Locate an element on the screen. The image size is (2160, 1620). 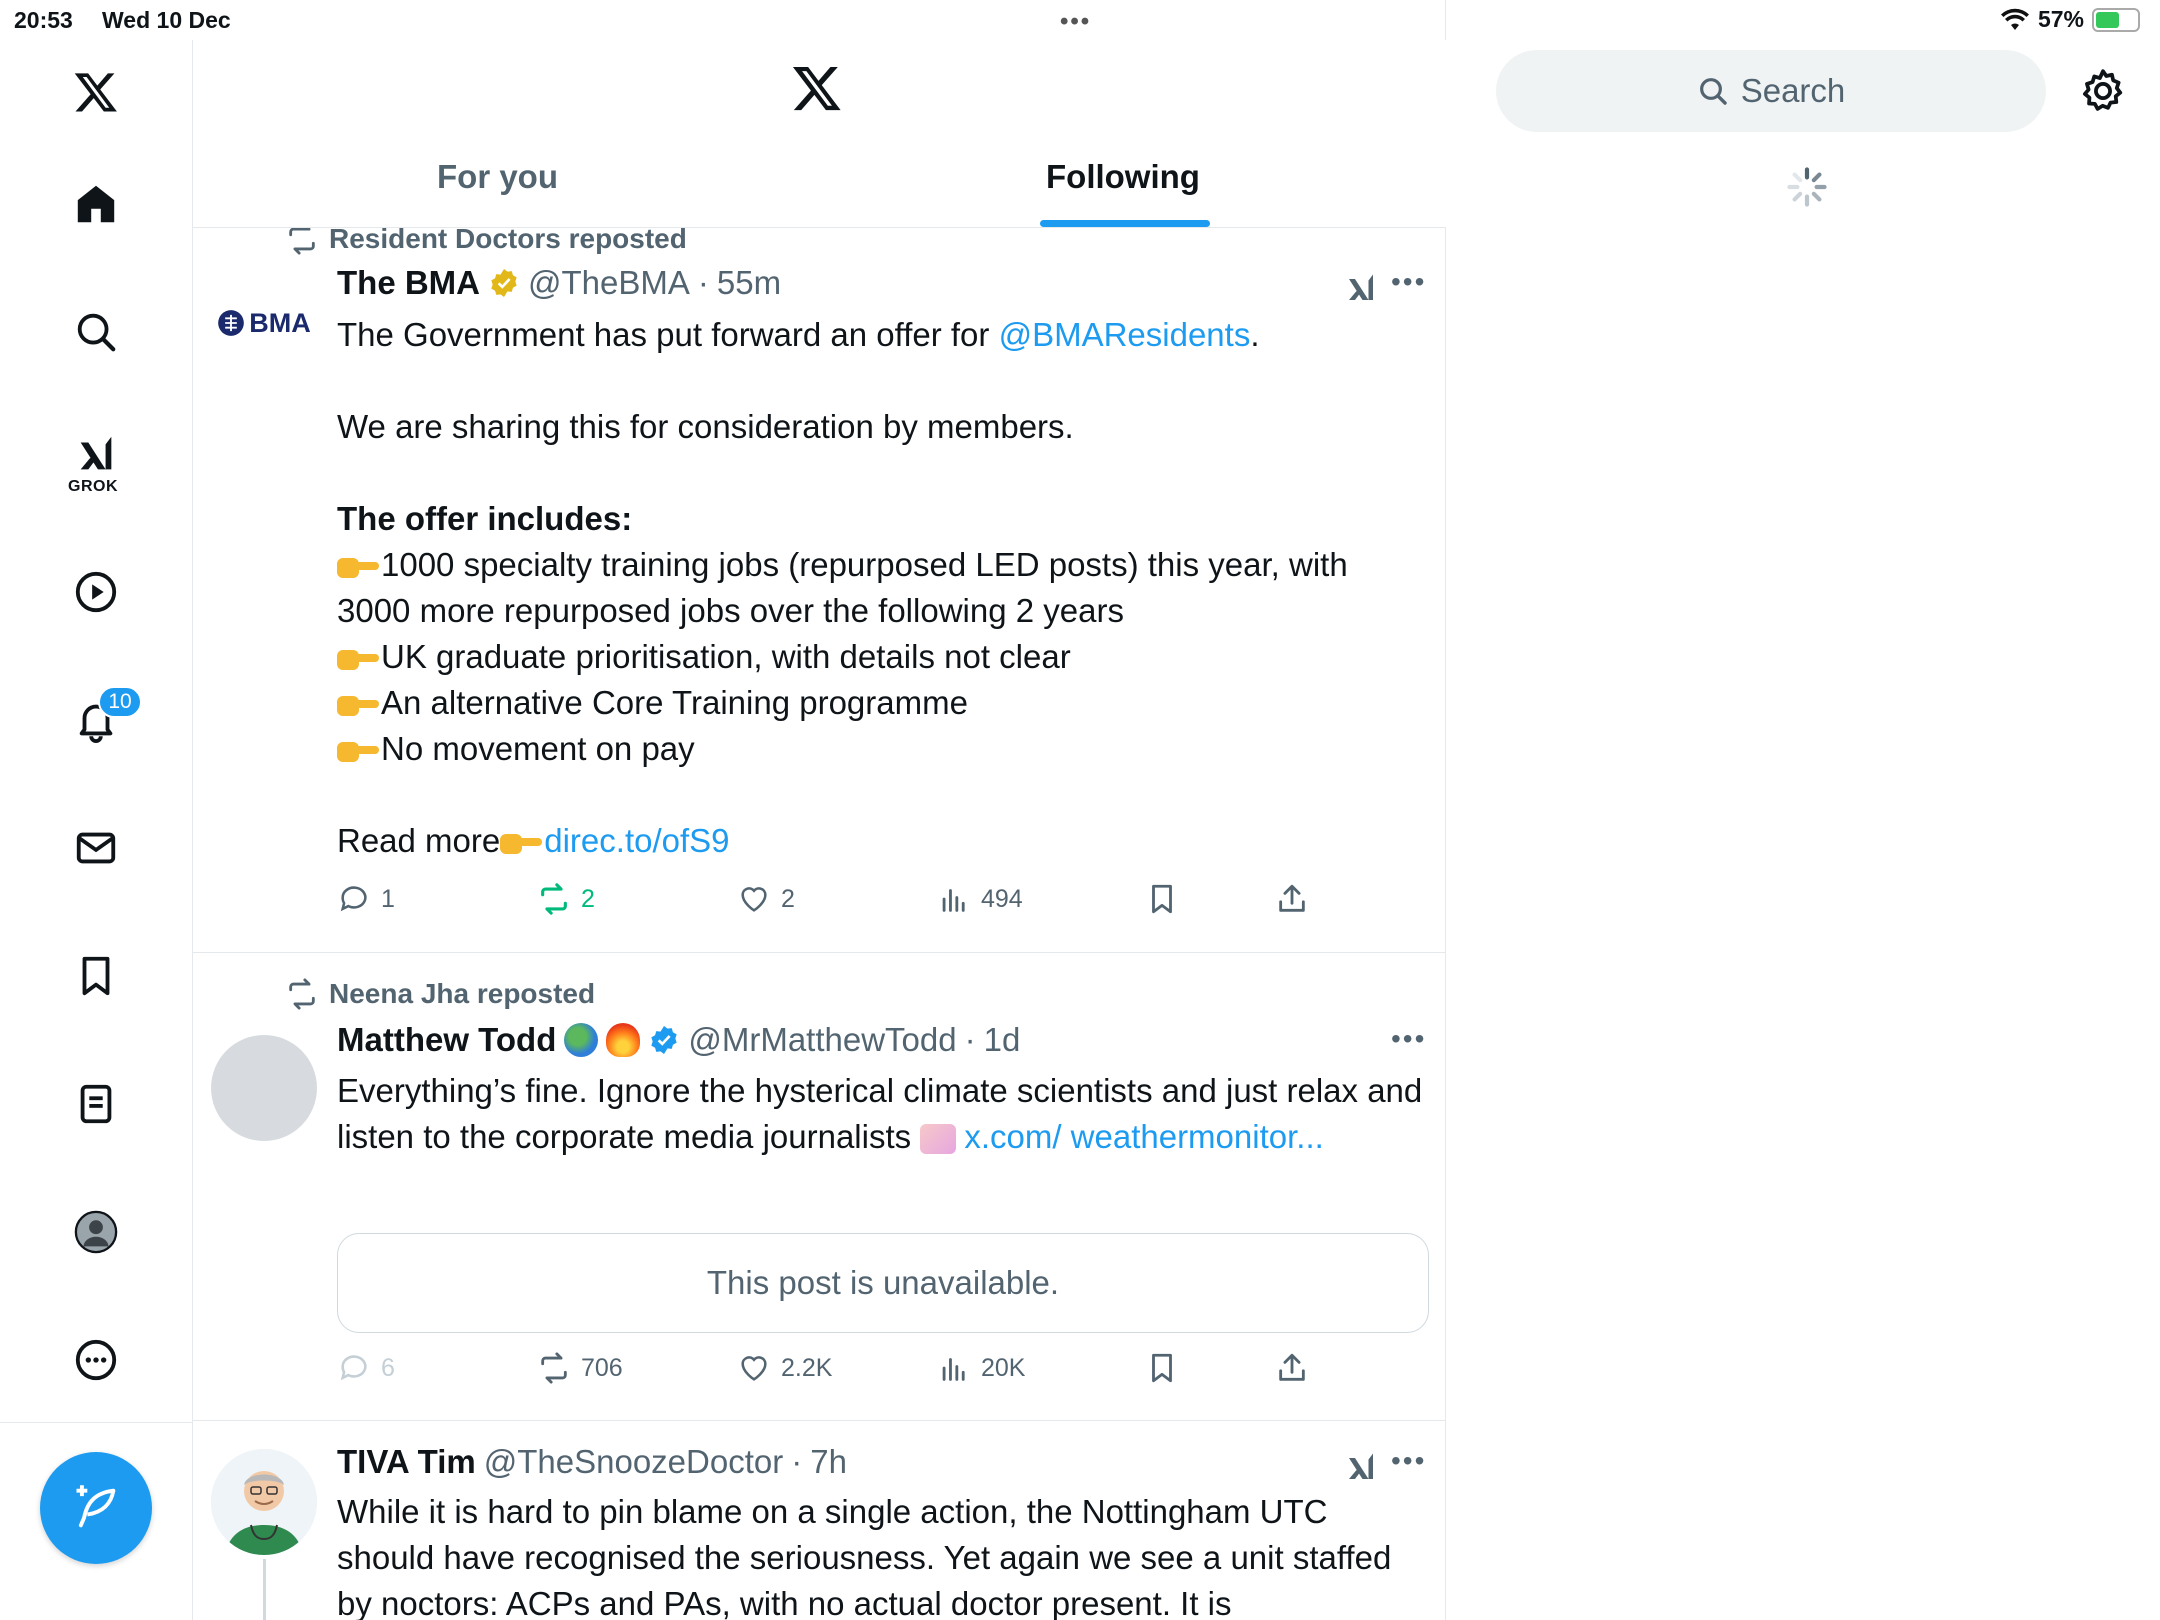
search-input: Search is located at coordinates (1771, 91).